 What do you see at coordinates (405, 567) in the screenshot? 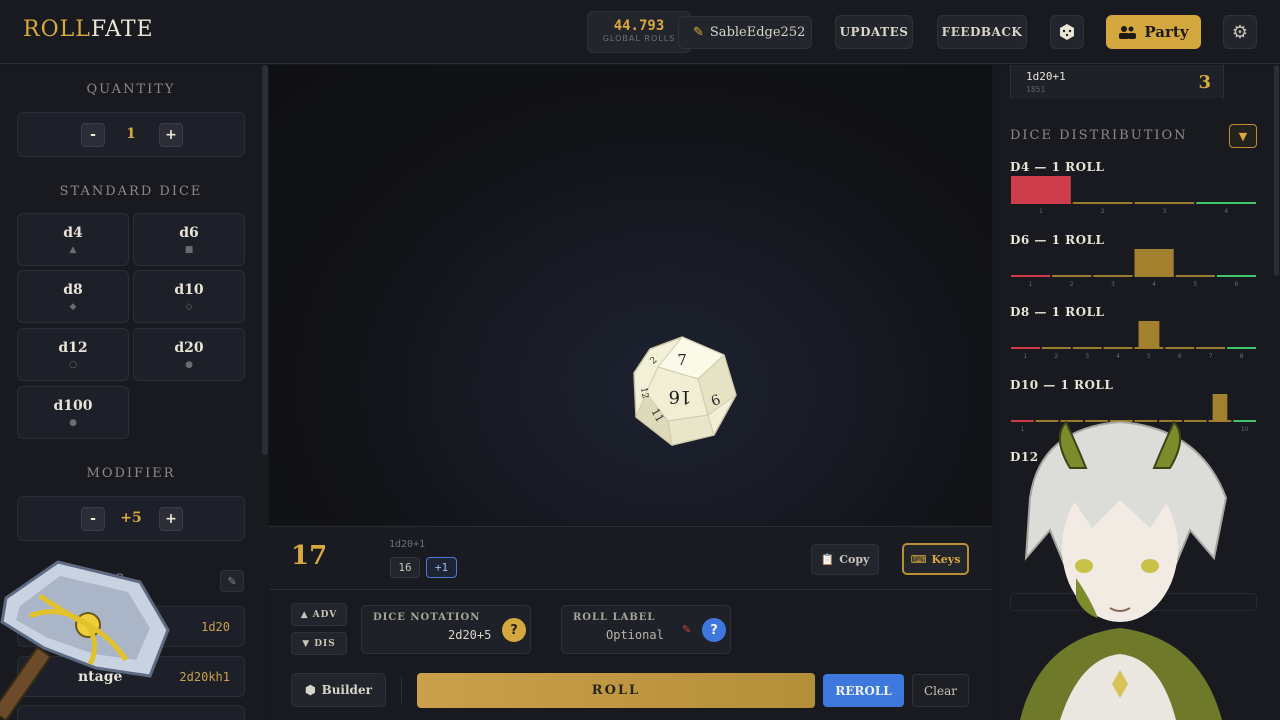
I see `die-result-chip: 16` at bounding box center [405, 567].